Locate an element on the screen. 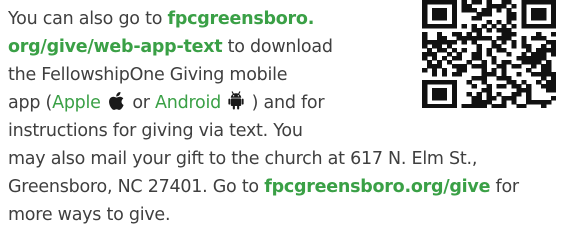 This screenshot has height=249, width=572. for-text: for is located at coordinates (505, 187).